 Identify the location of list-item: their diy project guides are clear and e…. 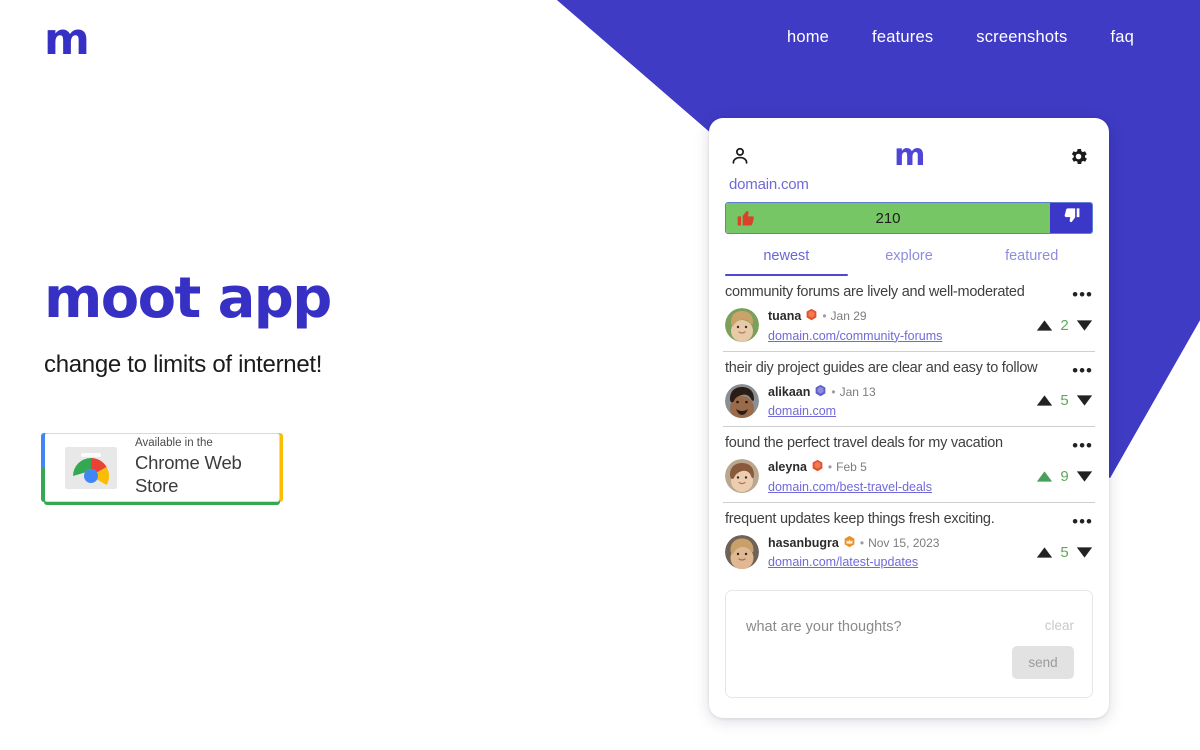
(909, 390).